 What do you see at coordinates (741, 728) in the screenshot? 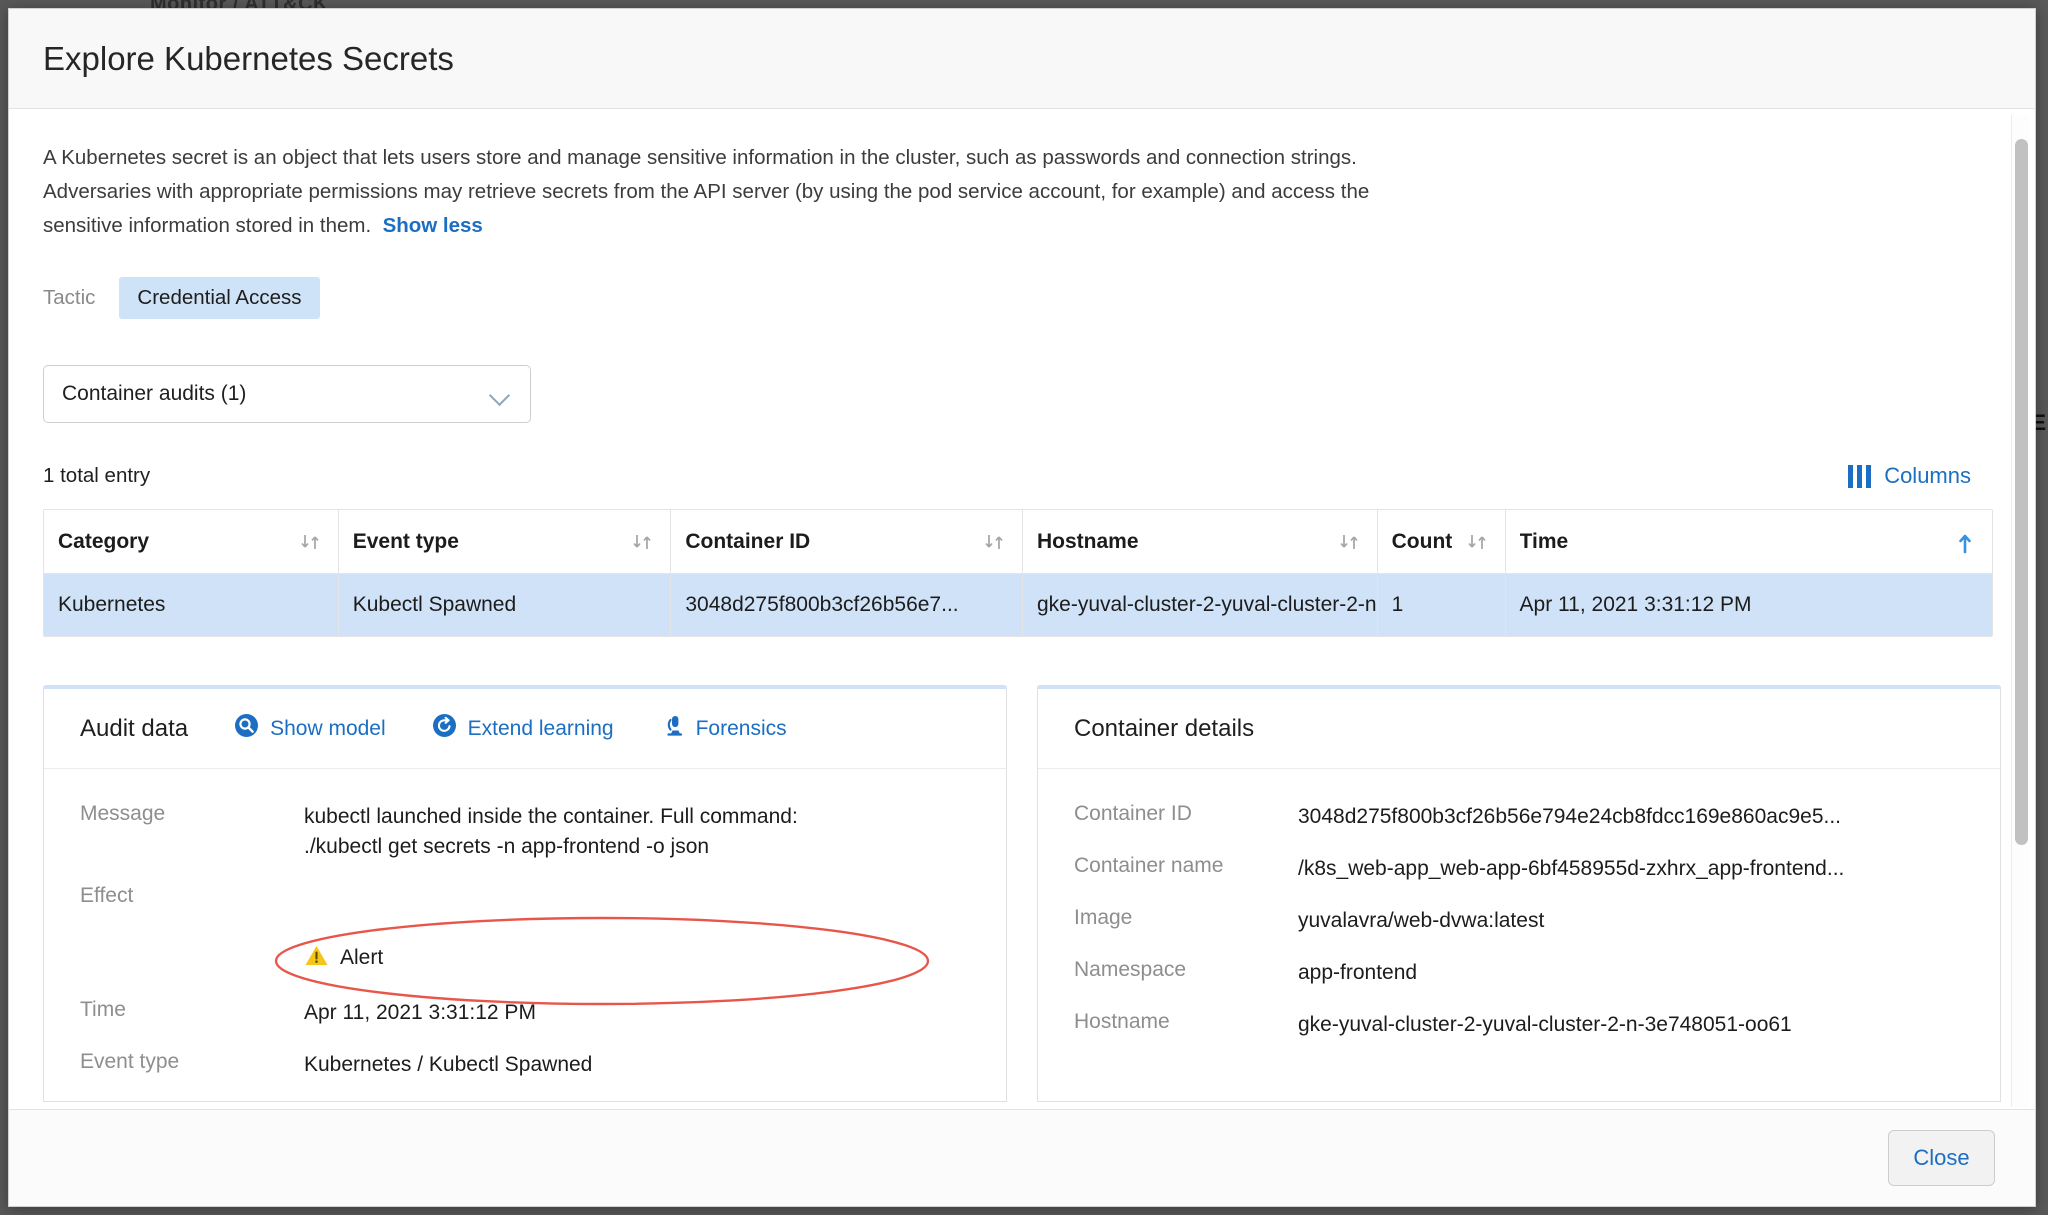
I see `forensics-label: Forensics` at bounding box center [741, 728].